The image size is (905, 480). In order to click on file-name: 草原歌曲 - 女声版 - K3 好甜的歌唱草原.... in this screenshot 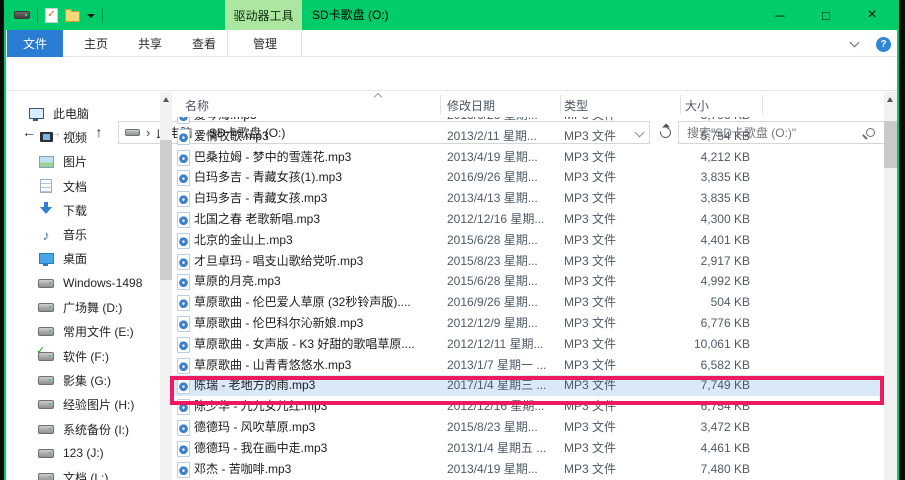, I will do `click(304, 343)`.